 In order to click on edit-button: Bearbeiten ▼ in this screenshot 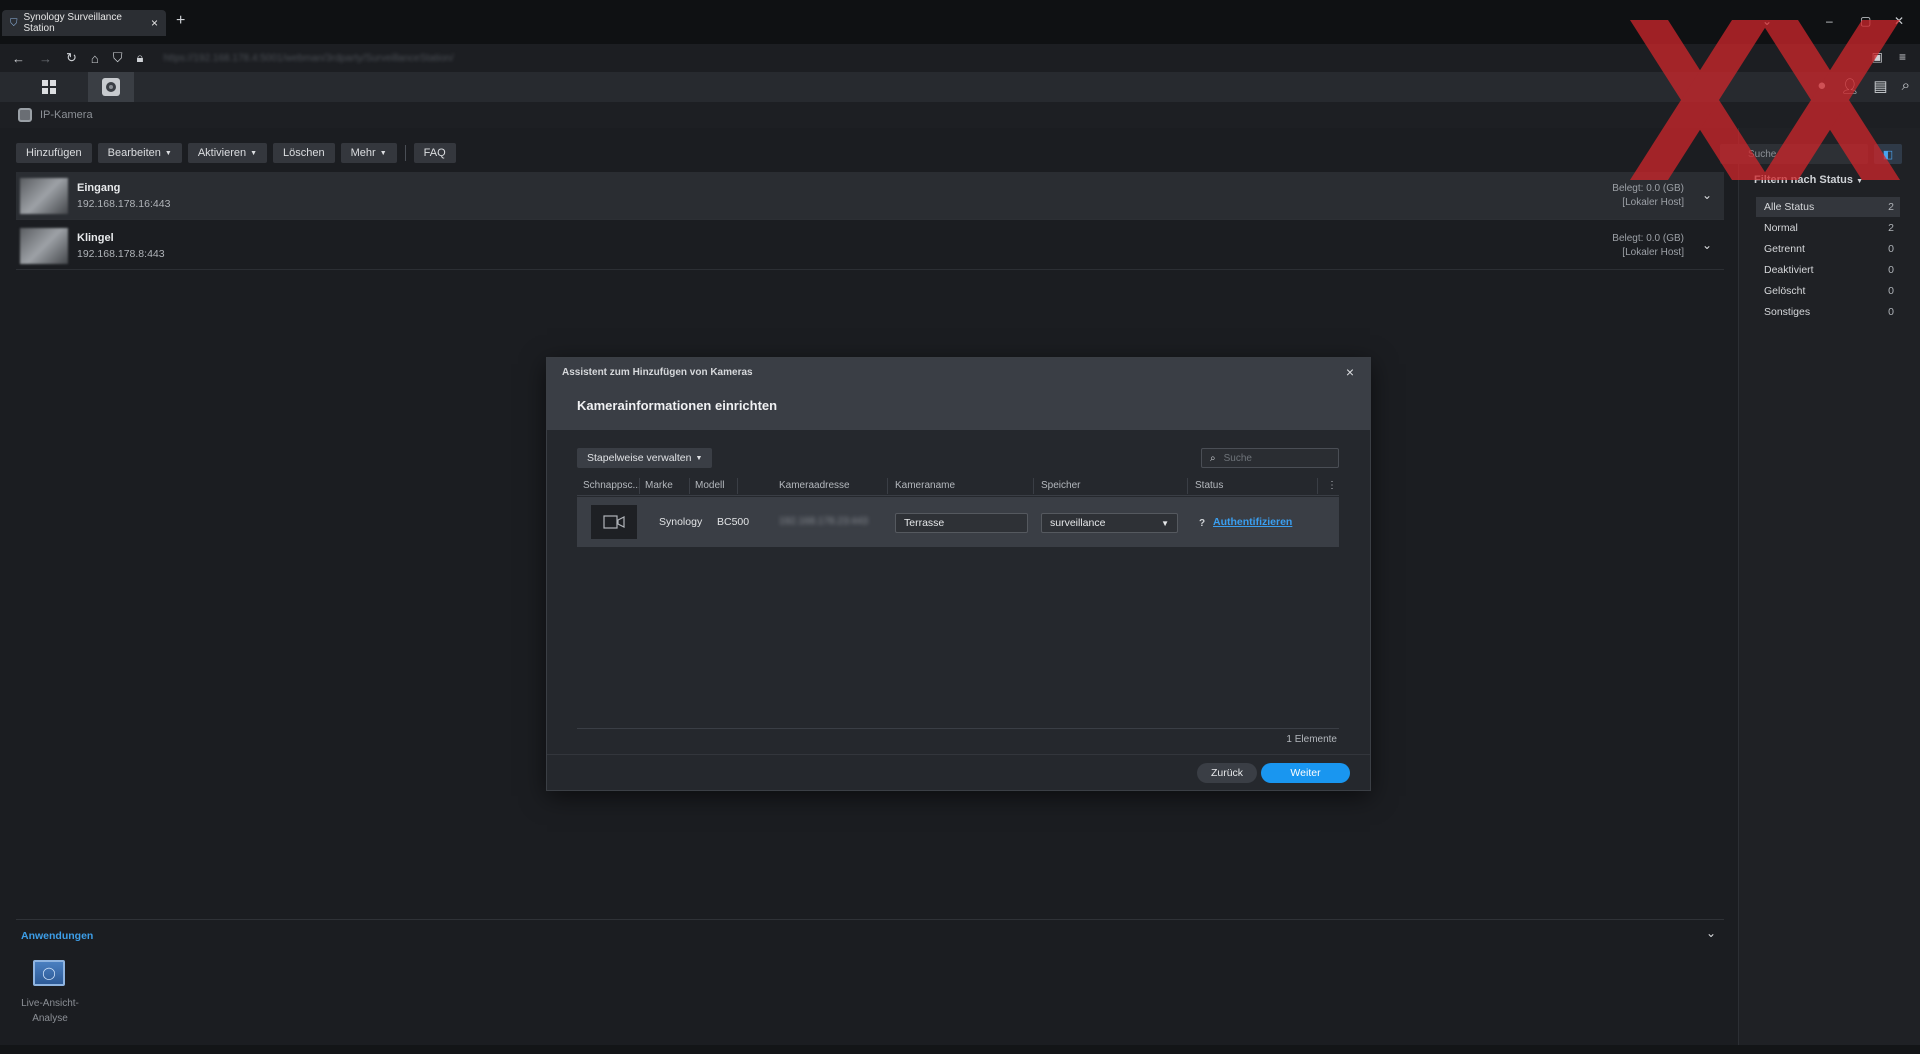, I will do `click(139, 153)`.